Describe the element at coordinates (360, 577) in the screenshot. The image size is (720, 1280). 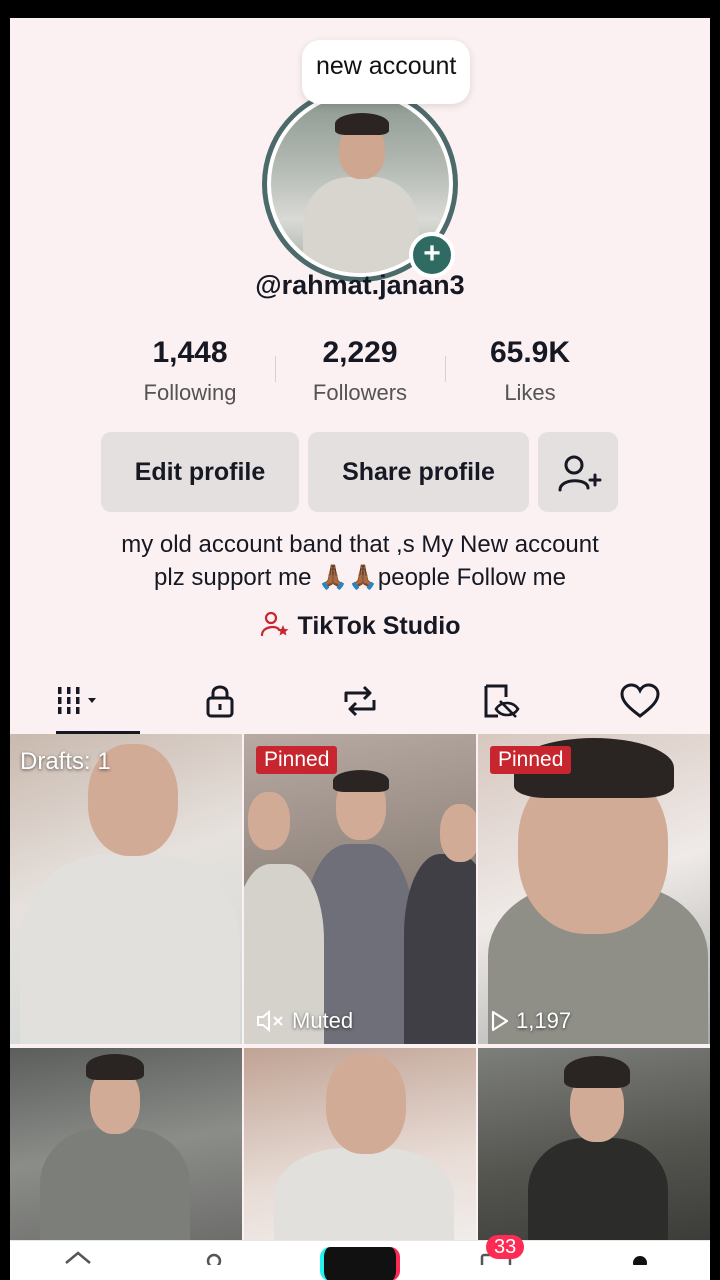
I see `bio-line-2: plz support me 🙏🏾🙏🏾people Follow me` at that location.